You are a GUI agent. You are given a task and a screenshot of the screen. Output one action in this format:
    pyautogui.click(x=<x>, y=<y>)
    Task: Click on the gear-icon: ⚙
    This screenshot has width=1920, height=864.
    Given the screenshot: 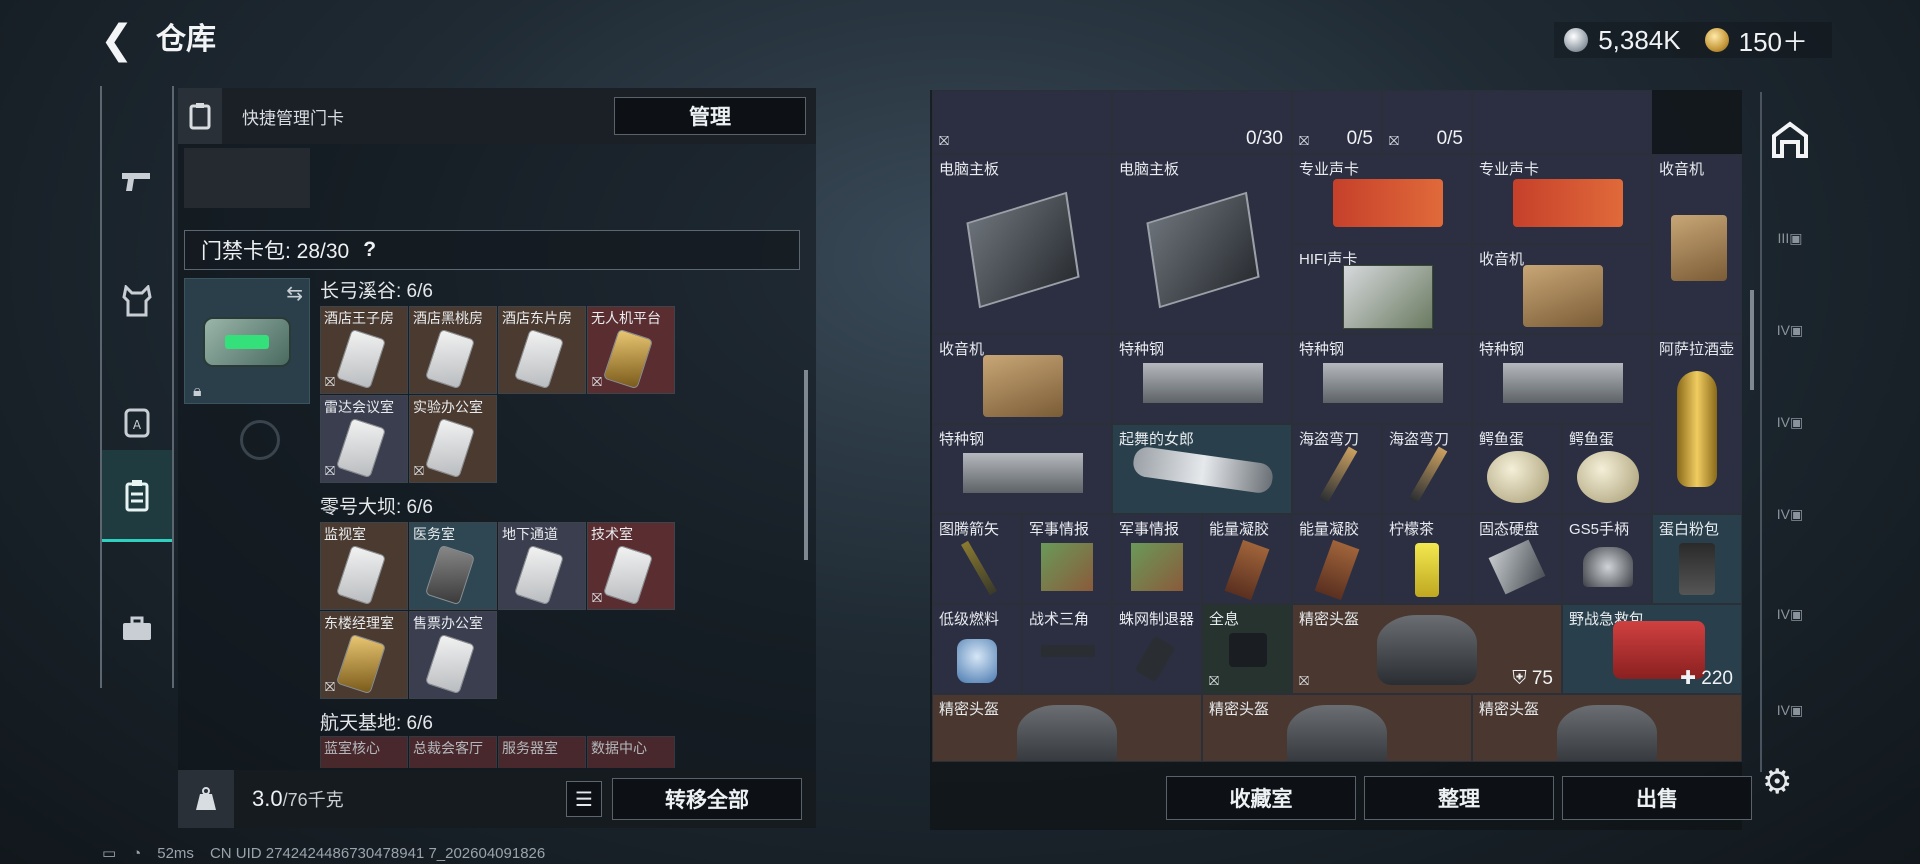 What is the action you would take?
    pyautogui.click(x=1777, y=782)
    